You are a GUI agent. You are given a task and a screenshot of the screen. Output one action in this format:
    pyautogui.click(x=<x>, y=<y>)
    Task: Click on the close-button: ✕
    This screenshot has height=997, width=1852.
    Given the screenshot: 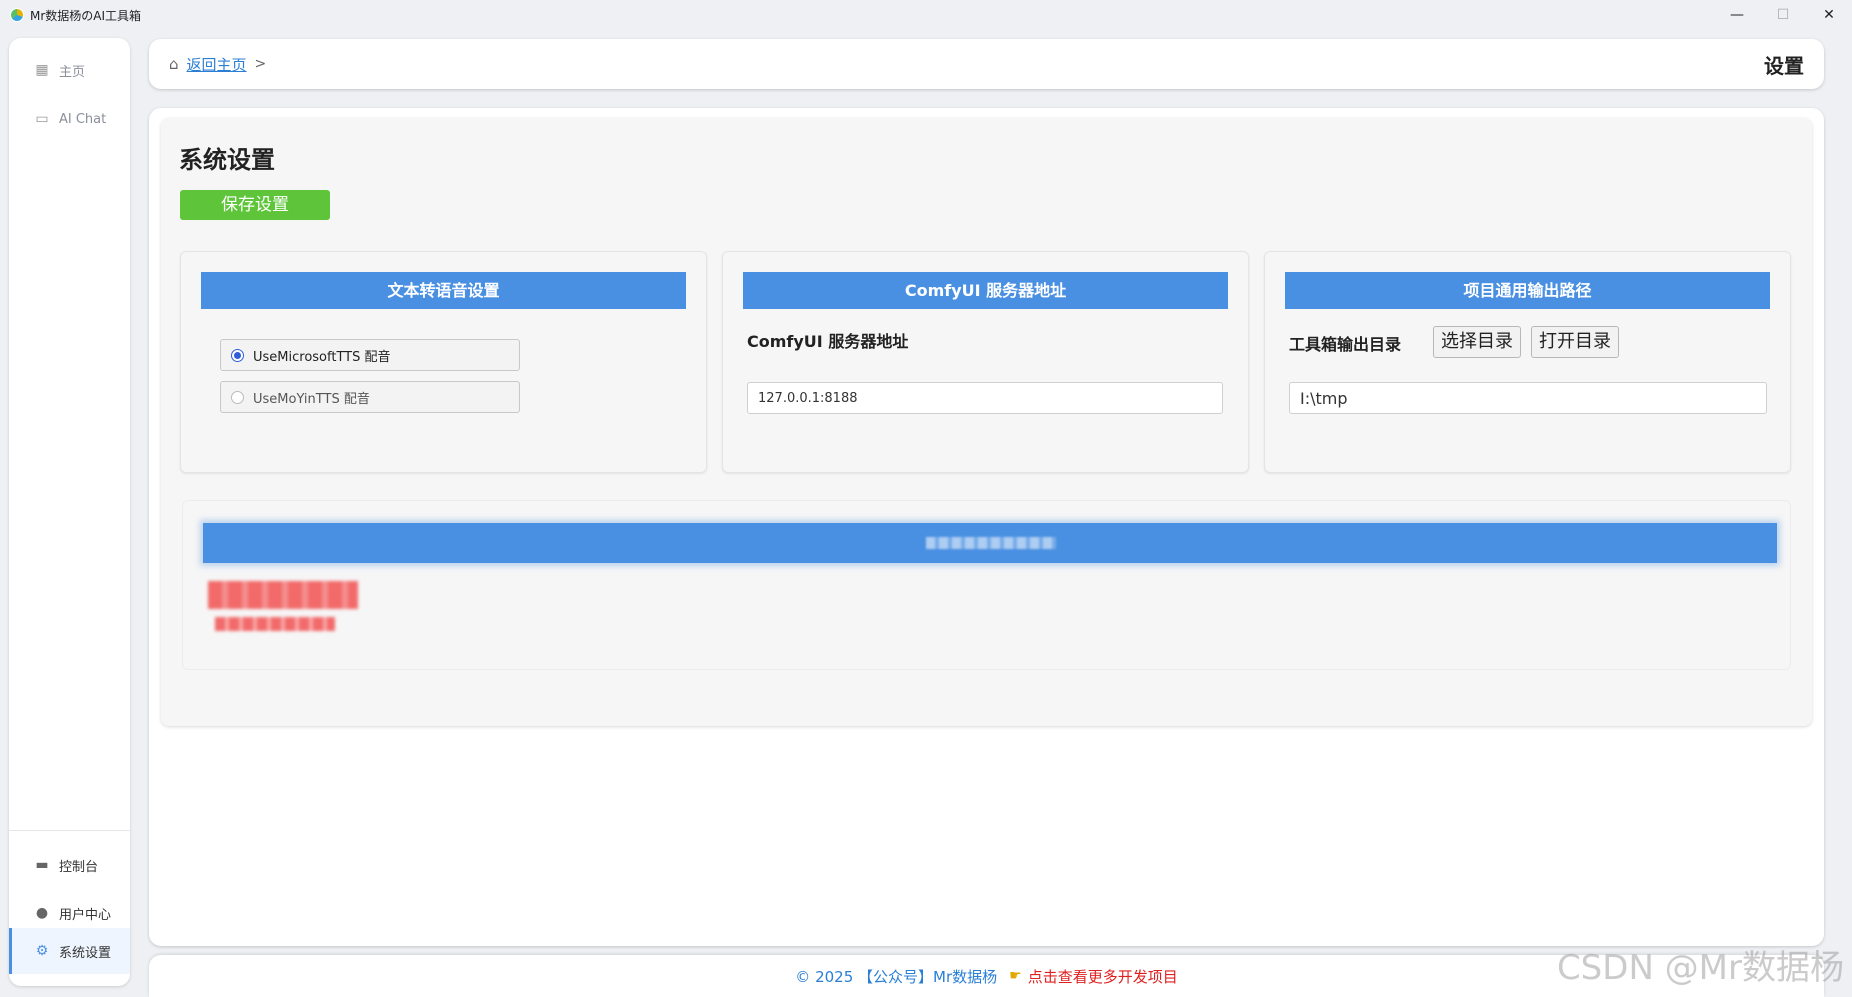 What is the action you would take?
    pyautogui.click(x=1829, y=15)
    